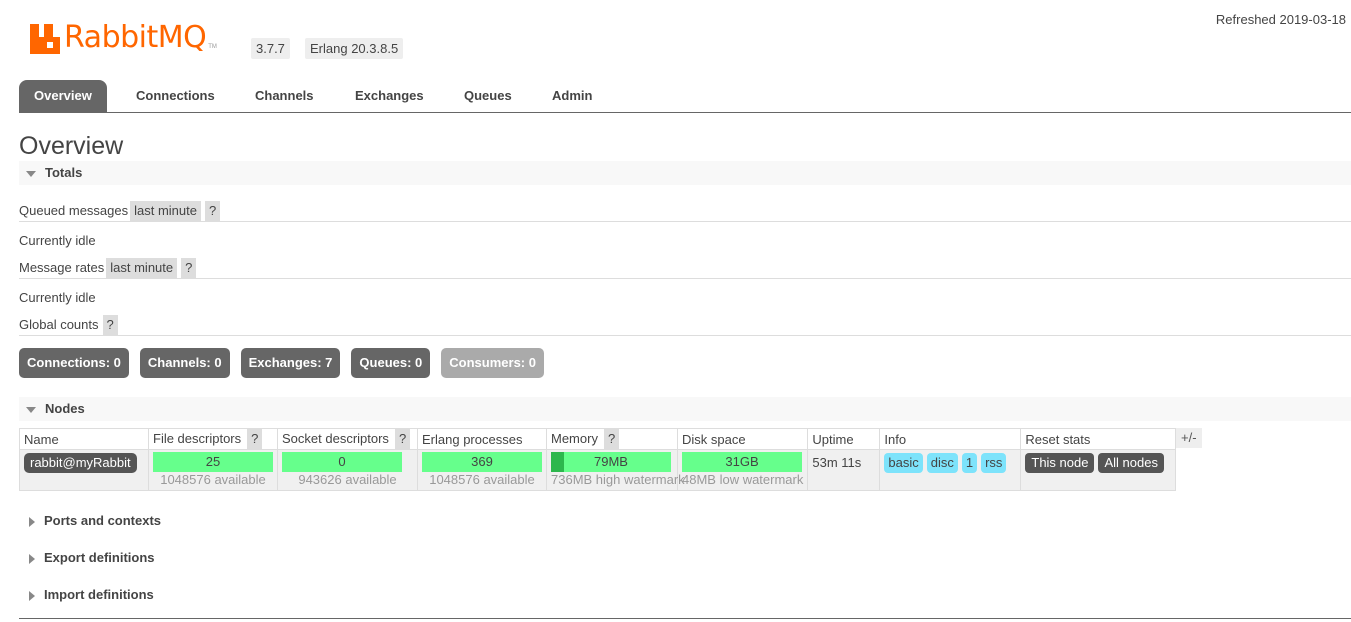 This screenshot has width=1351, height=622. Describe the element at coordinates (135, 37) in the screenshot. I see `logo-text: RabbitMQ` at that location.